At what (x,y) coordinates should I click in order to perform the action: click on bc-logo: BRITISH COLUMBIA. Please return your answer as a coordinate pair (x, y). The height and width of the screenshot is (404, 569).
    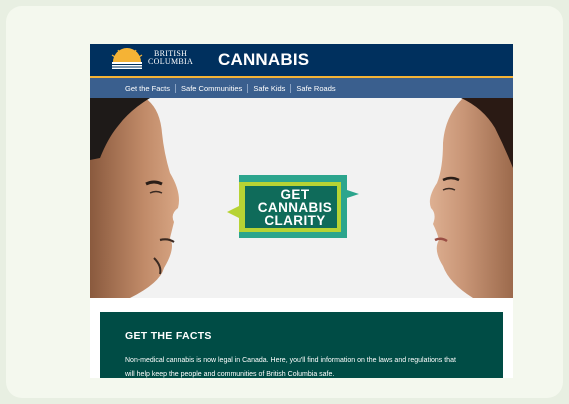
    Looking at the image, I should click on (155, 60).